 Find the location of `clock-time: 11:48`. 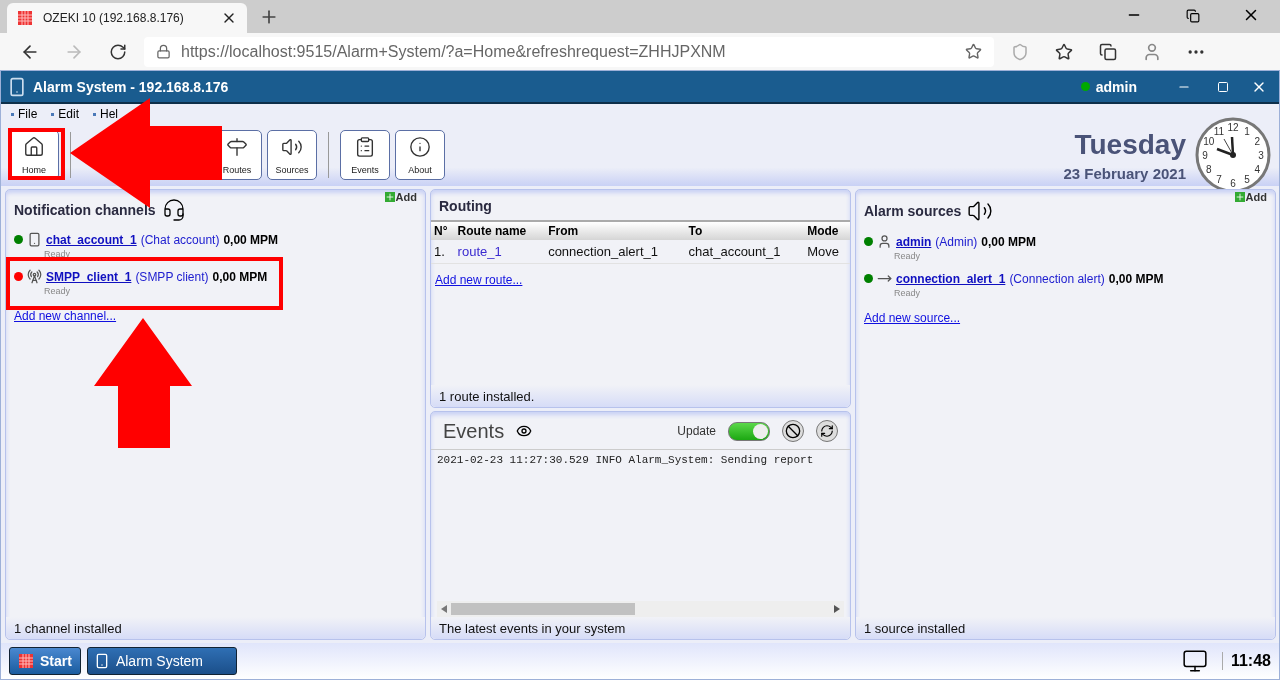

clock-time: 11:48 is located at coordinates (1246, 661).